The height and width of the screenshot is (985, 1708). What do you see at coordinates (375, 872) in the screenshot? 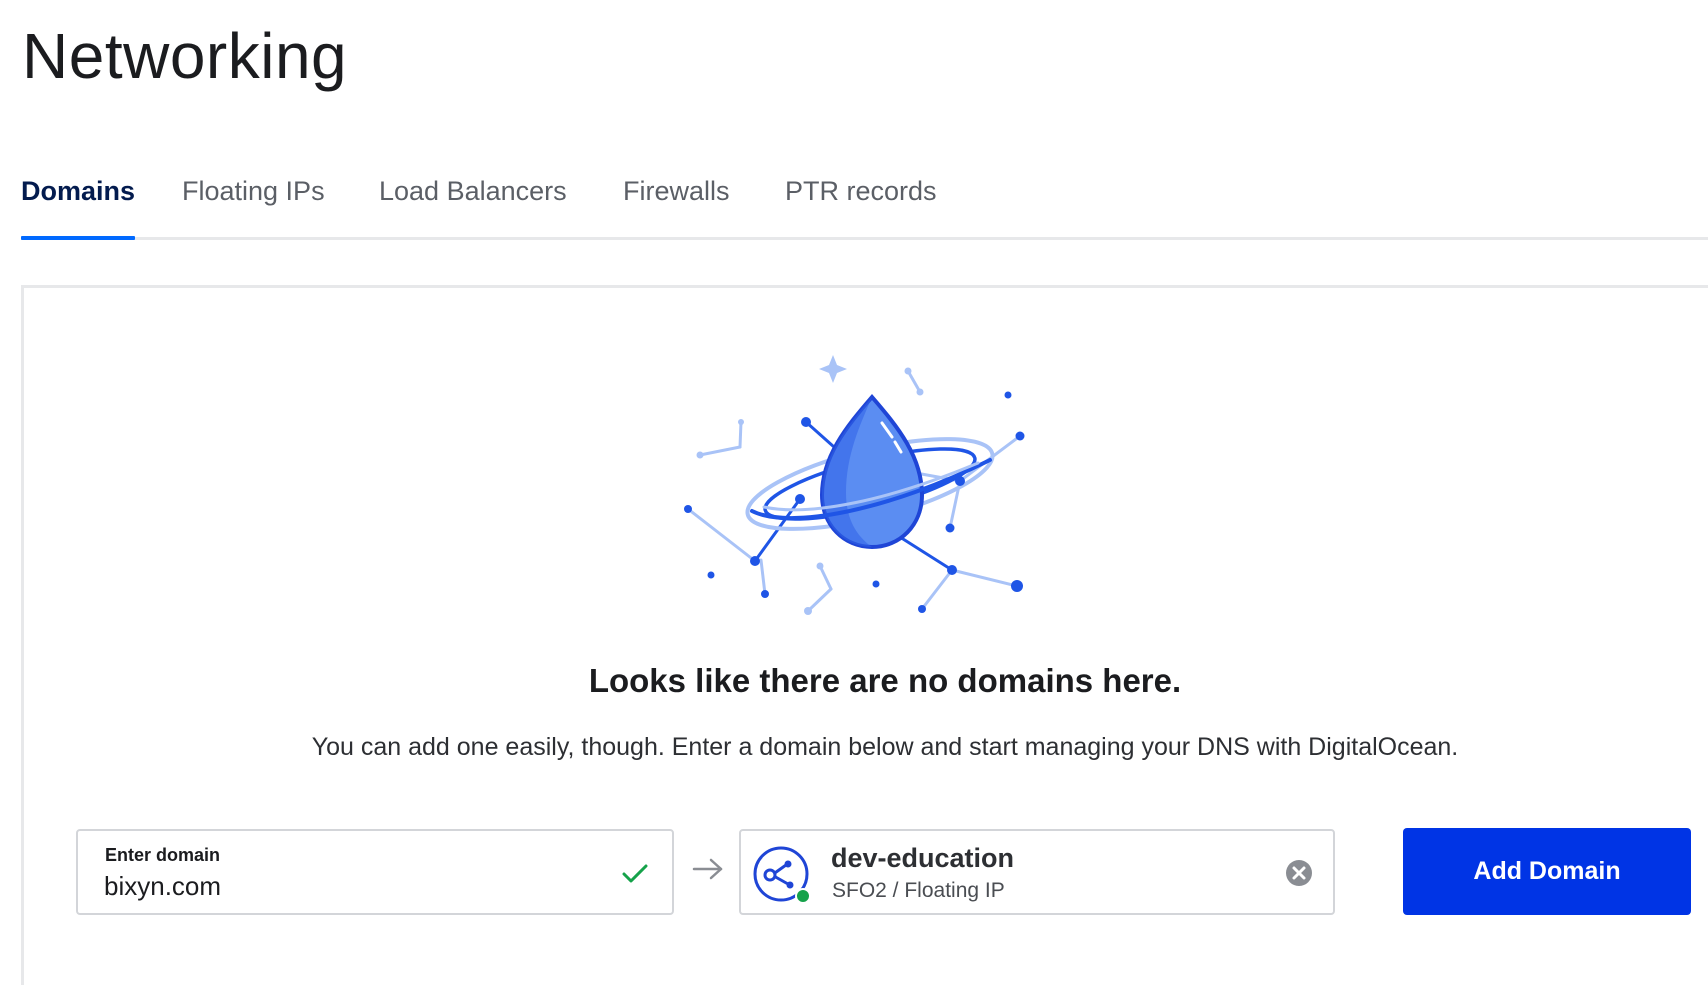
I see `domain-input-field: Enter domain bixyn.com` at bounding box center [375, 872].